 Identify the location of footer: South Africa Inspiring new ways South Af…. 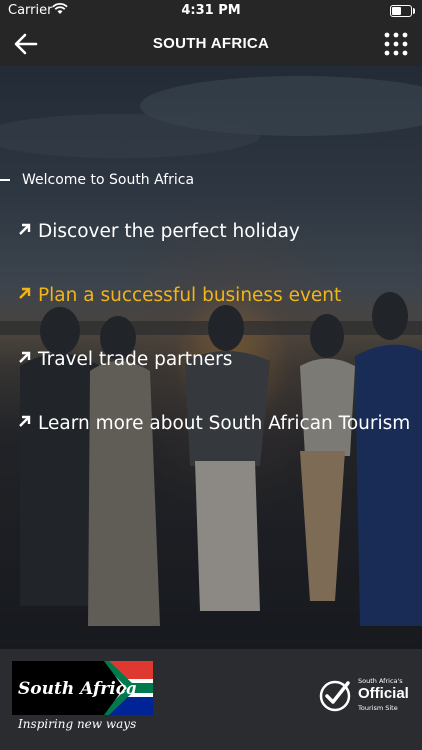
(211, 699).